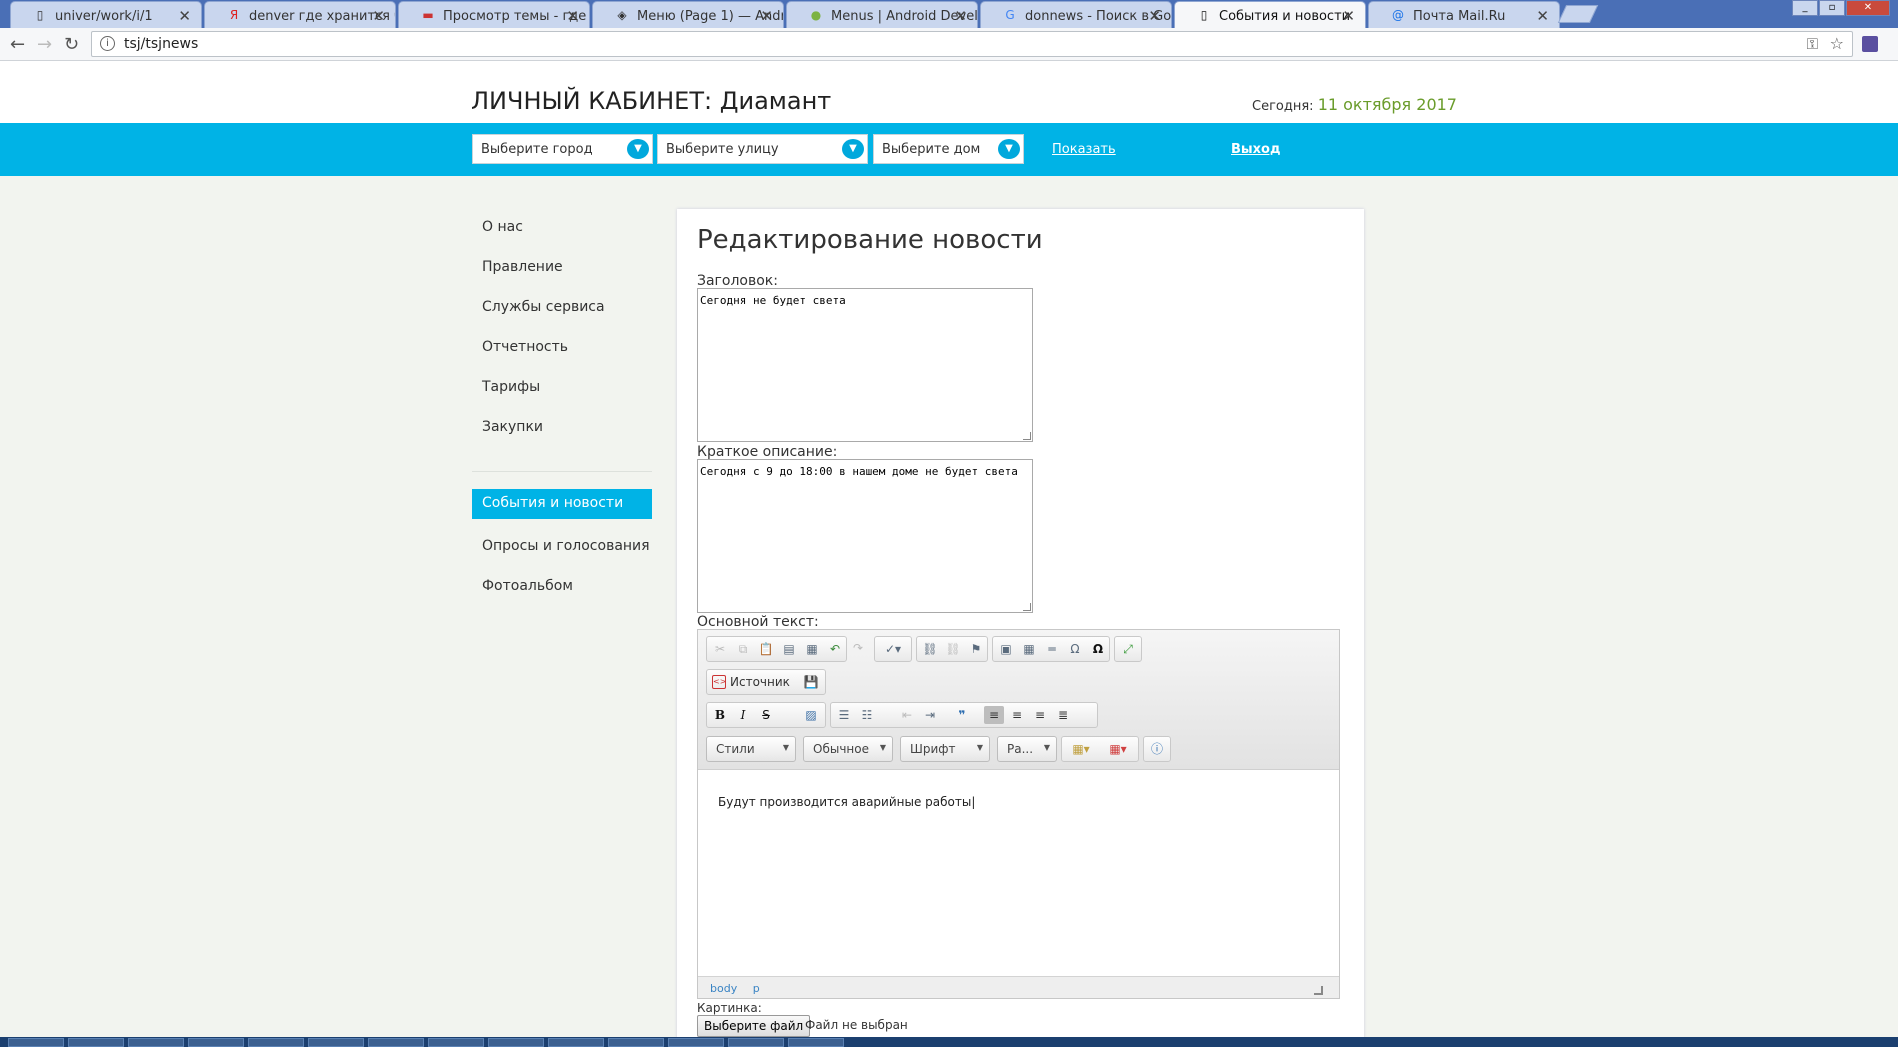 The height and width of the screenshot is (1047, 1898). I want to click on align-justify-icon: ≣, so click(1063, 715).